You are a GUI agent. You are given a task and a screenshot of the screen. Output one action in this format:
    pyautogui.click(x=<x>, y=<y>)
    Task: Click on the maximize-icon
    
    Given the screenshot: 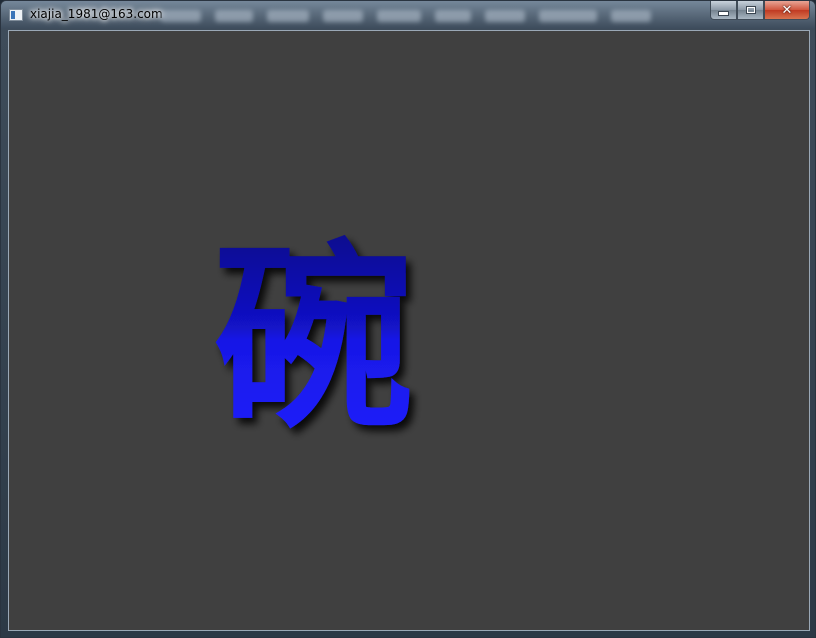 What is the action you would take?
    pyautogui.click(x=750, y=10)
    